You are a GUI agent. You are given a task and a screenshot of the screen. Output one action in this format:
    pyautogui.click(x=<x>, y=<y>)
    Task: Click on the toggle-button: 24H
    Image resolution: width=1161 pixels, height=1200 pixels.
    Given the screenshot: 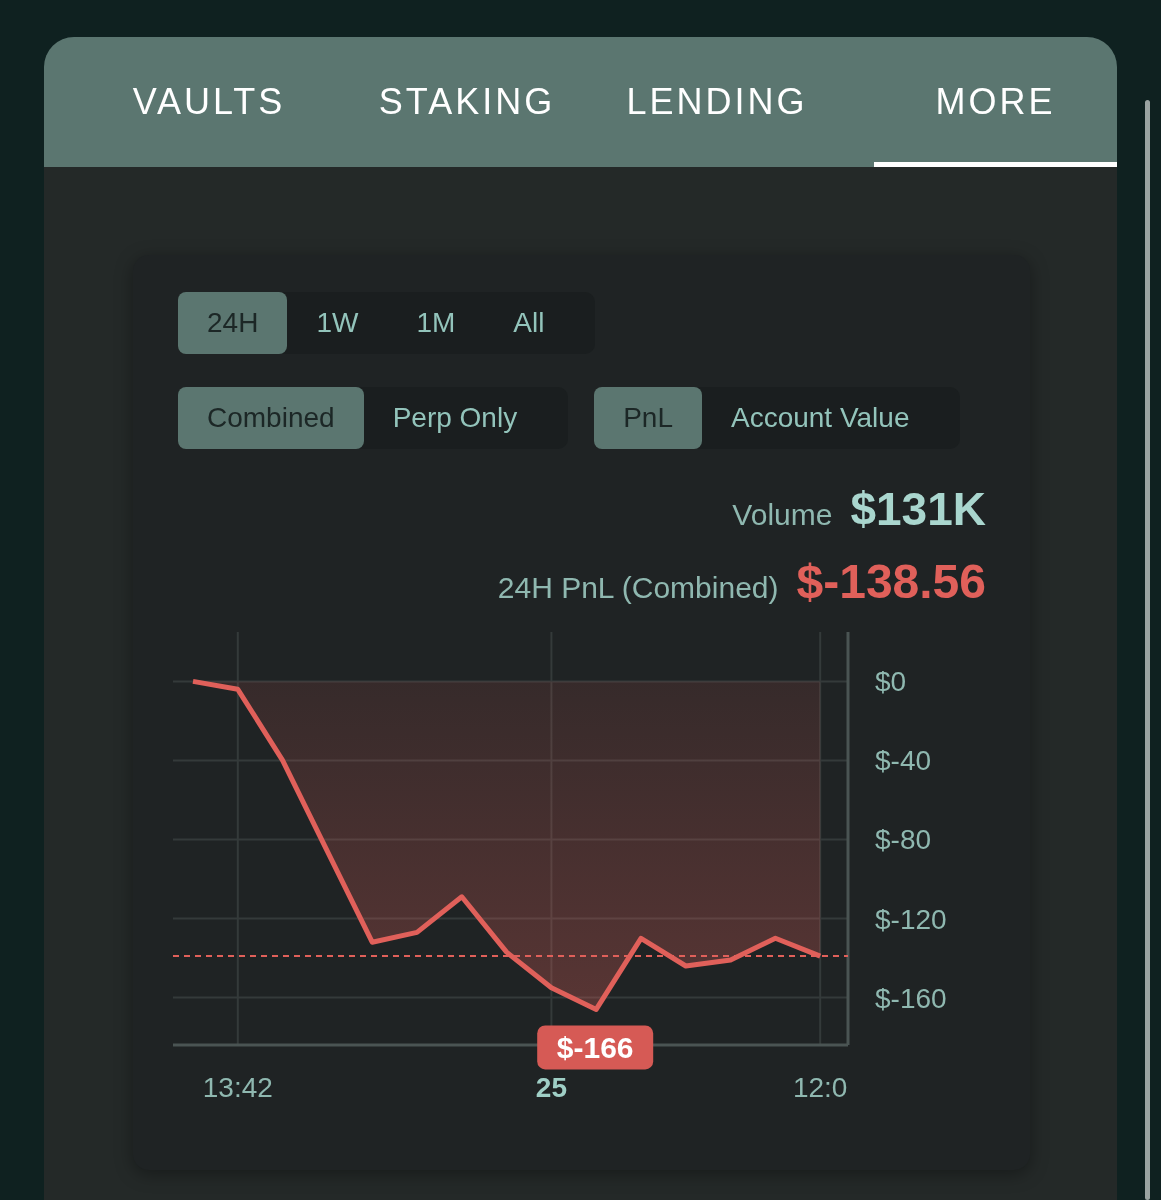 What is the action you would take?
    pyautogui.click(x=233, y=323)
    